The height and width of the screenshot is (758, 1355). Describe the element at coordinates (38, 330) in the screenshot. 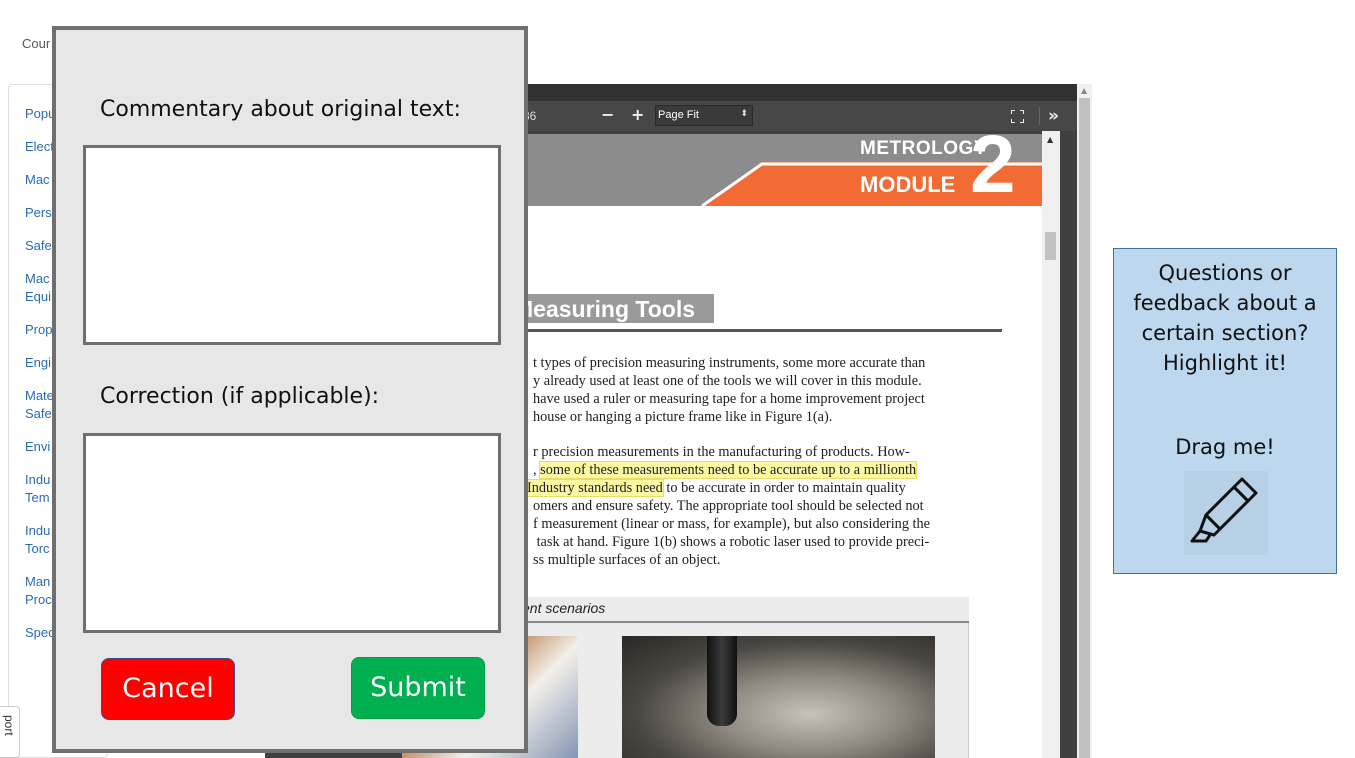

I see `sidebar-item: Prop` at that location.